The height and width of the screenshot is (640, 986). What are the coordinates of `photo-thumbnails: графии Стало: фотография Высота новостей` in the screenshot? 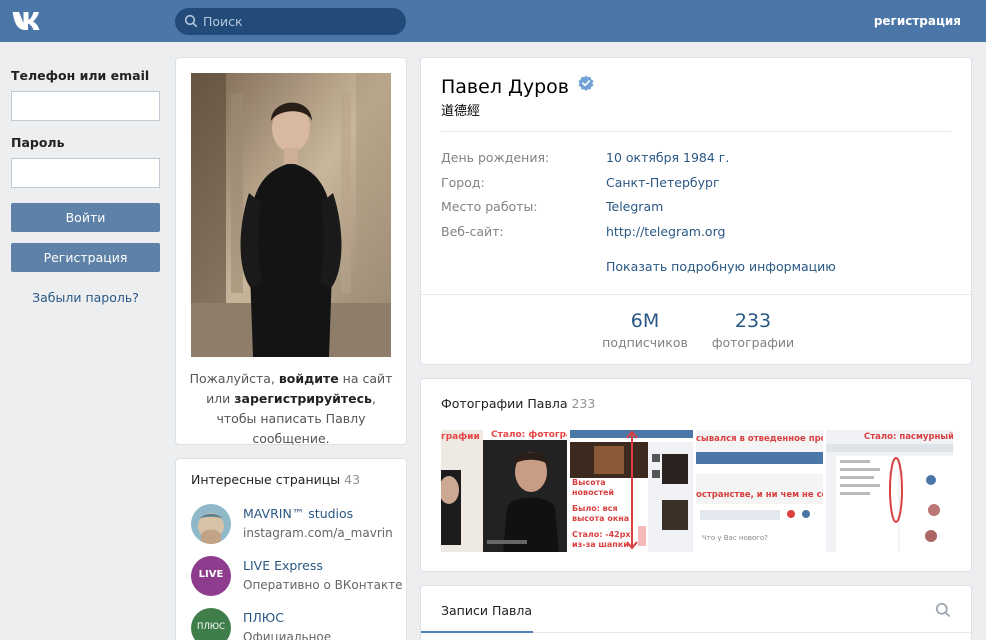 It's located at (697, 491).